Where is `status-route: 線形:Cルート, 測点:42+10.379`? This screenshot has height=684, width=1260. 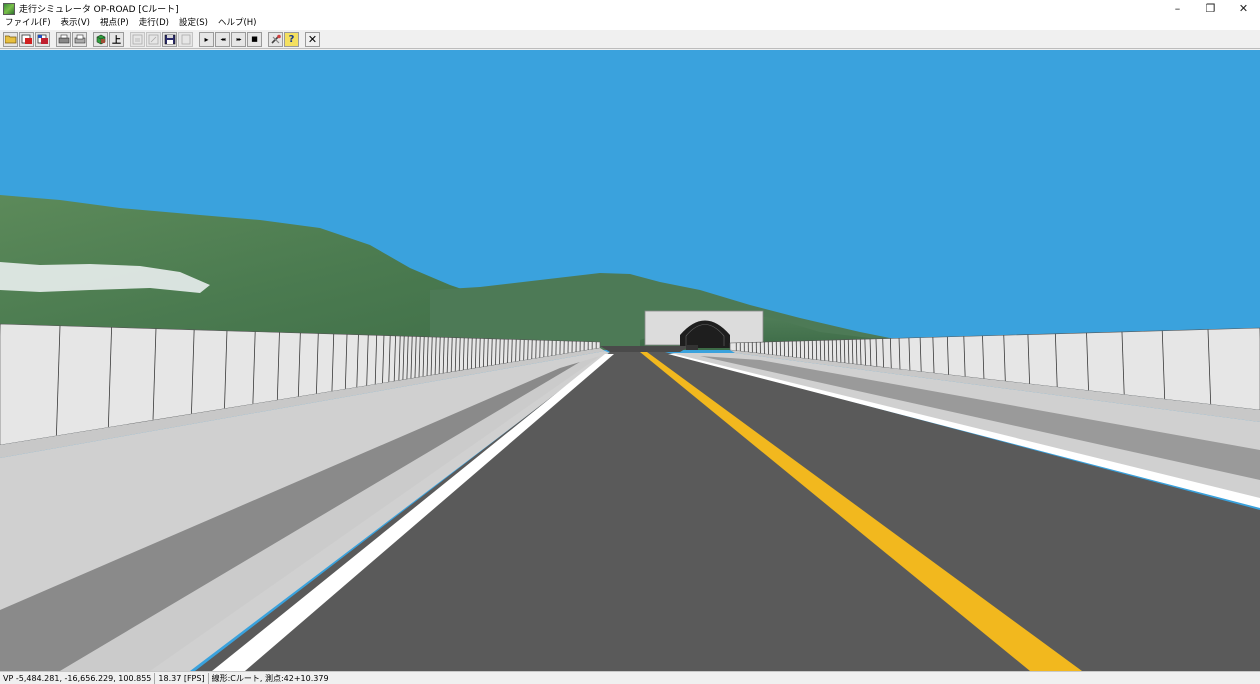 status-route: 線形:Cルート, 測点:42+10.379 is located at coordinates (270, 678).